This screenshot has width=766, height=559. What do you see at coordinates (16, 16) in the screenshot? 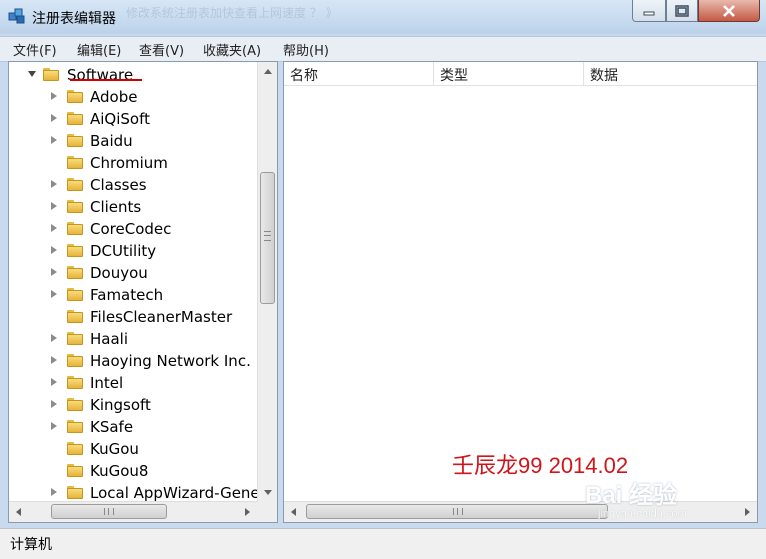
I see `registry-editor-icon` at bounding box center [16, 16].